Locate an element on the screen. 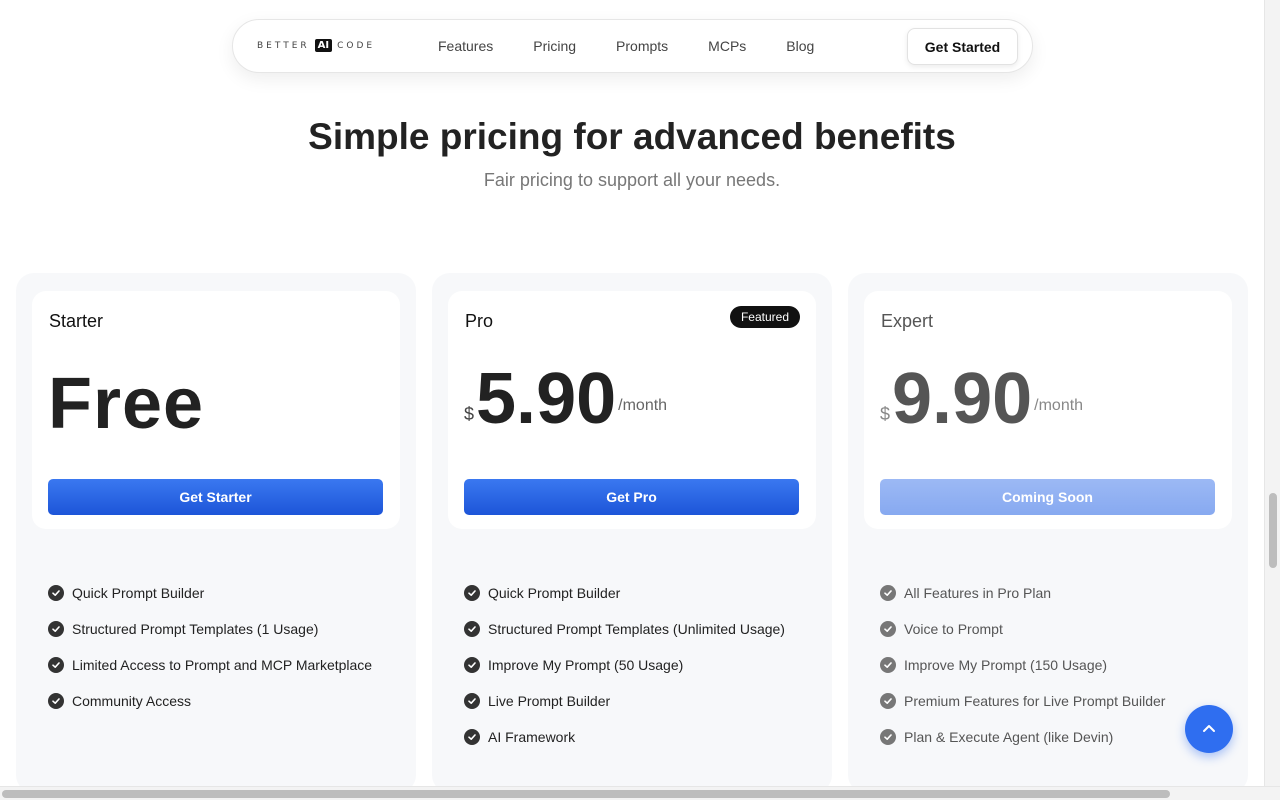 The width and height of the screenshot is (1280, 800). plan-price: $ 9.90 /month is located at coordinates (981, 399).